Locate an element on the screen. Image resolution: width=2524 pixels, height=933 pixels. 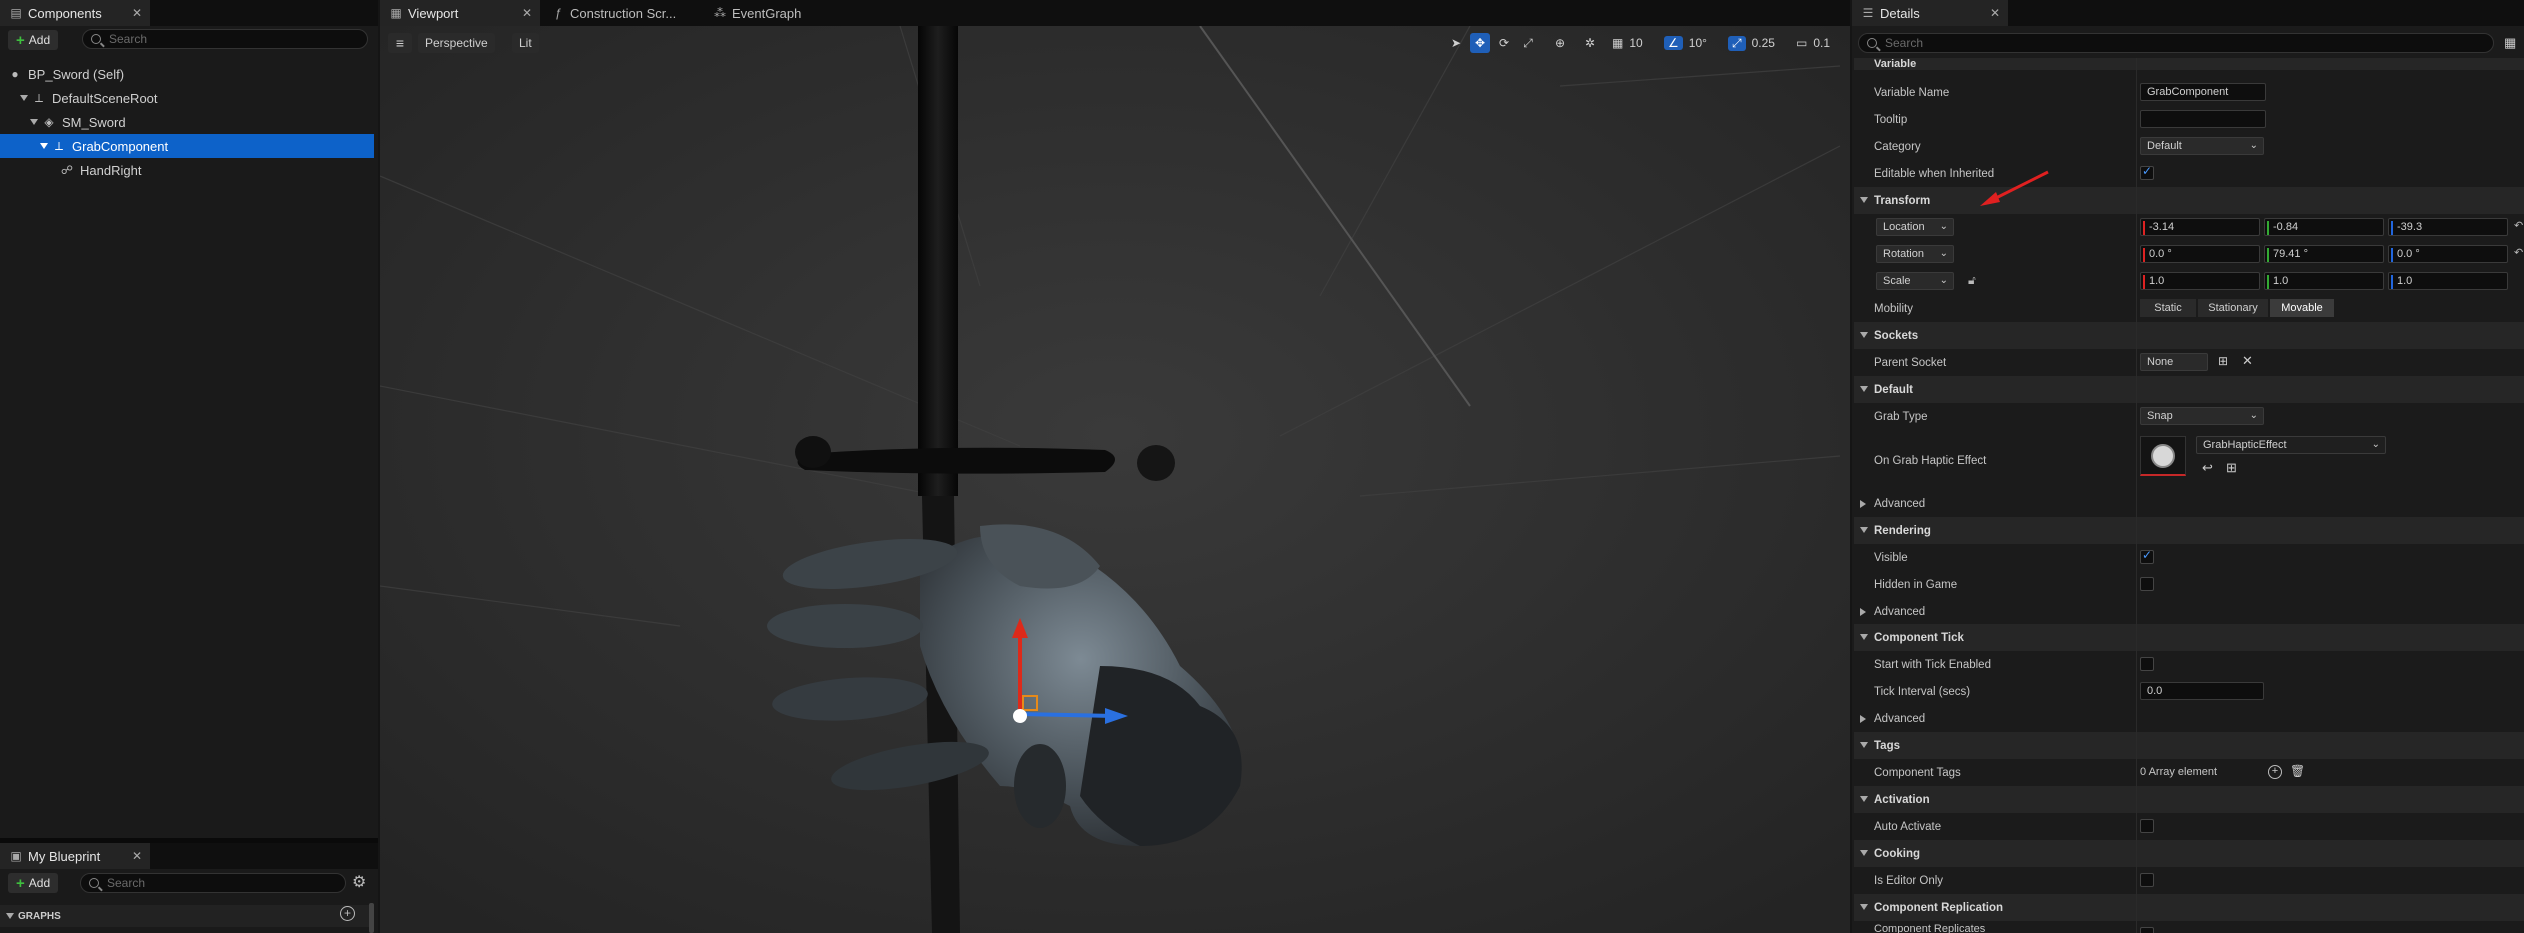
graphs-section-header: GRAPHS is located at coordinates (185, 916).